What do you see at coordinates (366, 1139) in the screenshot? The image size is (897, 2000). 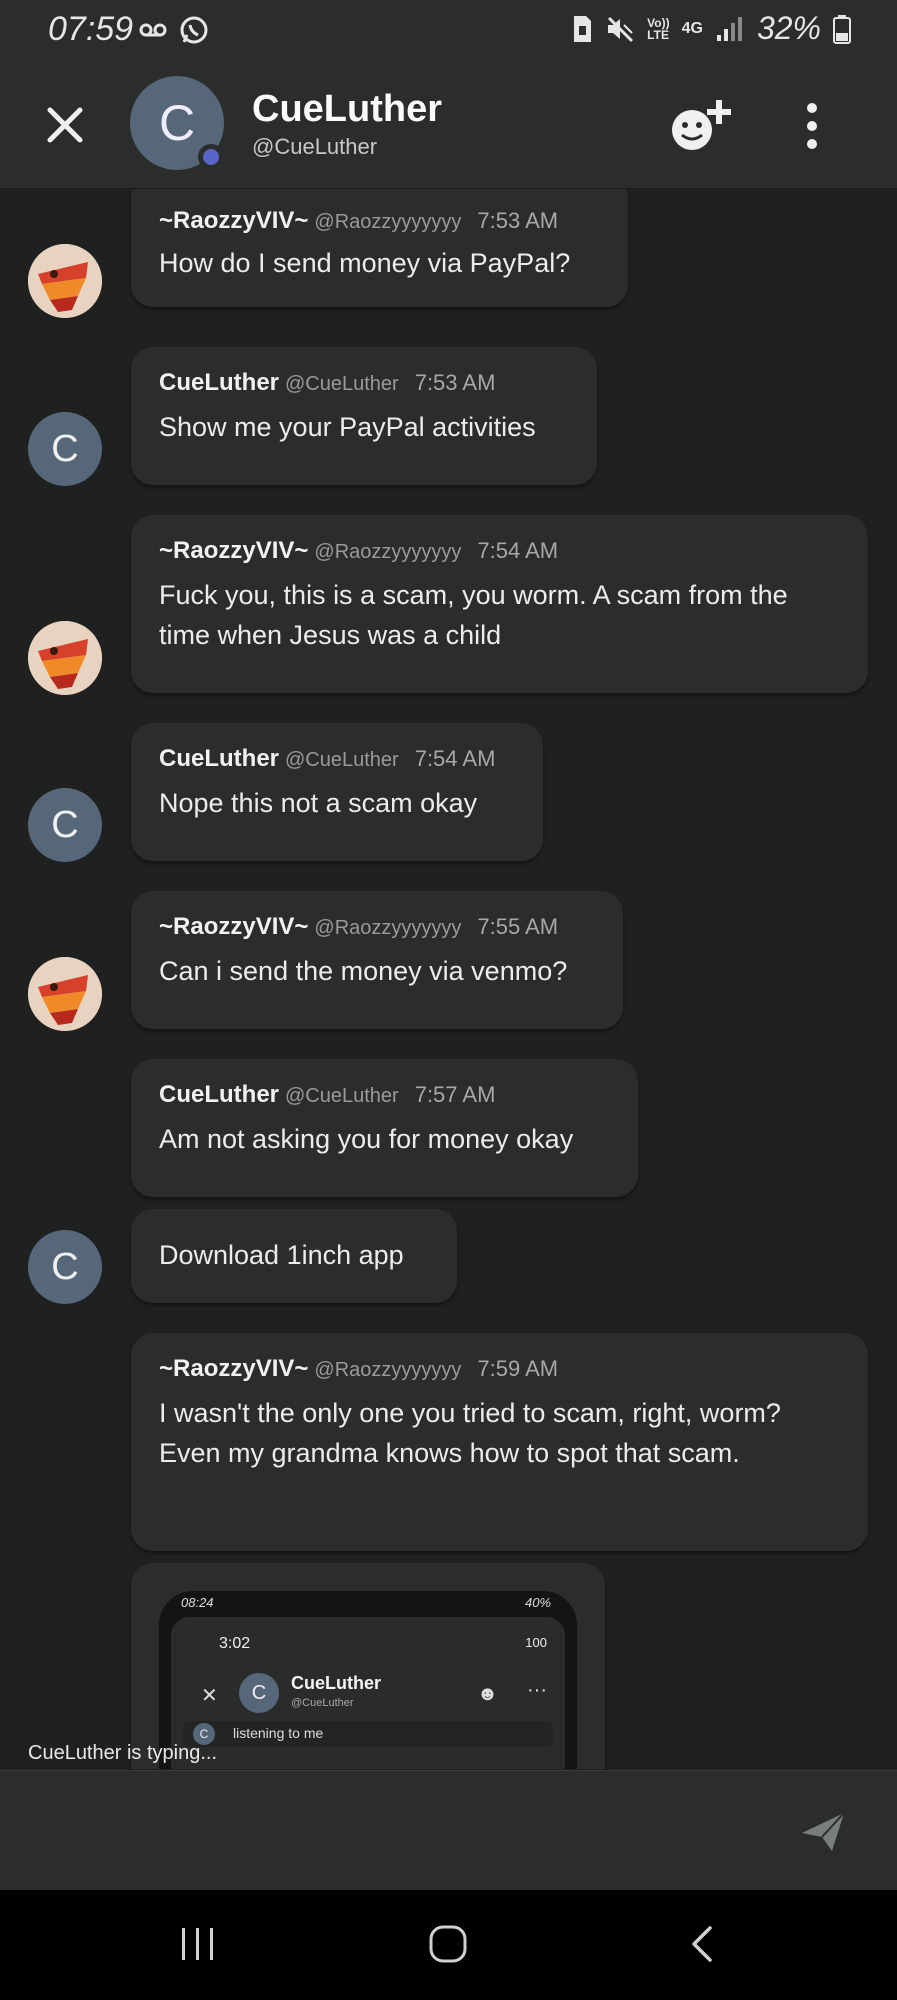 I see `message-text: Am not asking you for money okay` at bounding box center [366, 1139].